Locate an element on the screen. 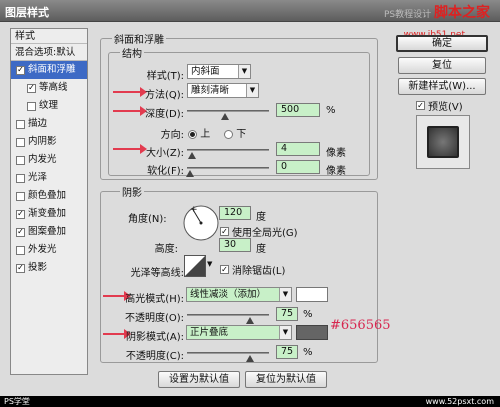  direction-label: 方向: is located at coordinates (172, 135).